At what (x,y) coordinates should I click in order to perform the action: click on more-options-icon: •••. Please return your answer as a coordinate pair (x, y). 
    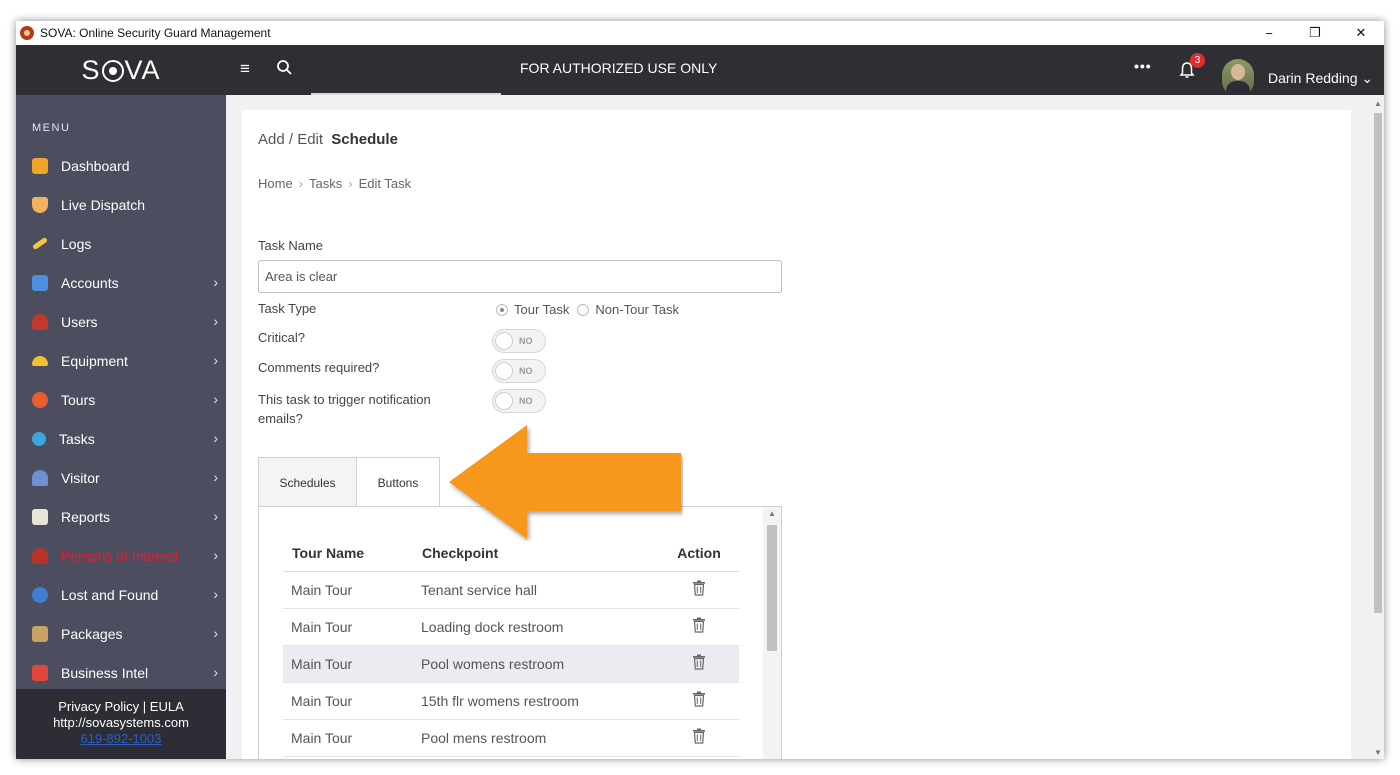
    Looking at the image, I should click on (1143, 66).